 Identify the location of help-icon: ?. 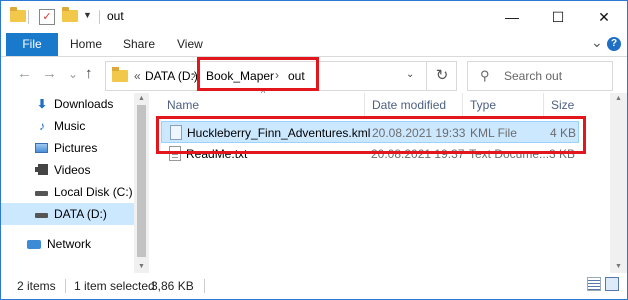
(614, 44).